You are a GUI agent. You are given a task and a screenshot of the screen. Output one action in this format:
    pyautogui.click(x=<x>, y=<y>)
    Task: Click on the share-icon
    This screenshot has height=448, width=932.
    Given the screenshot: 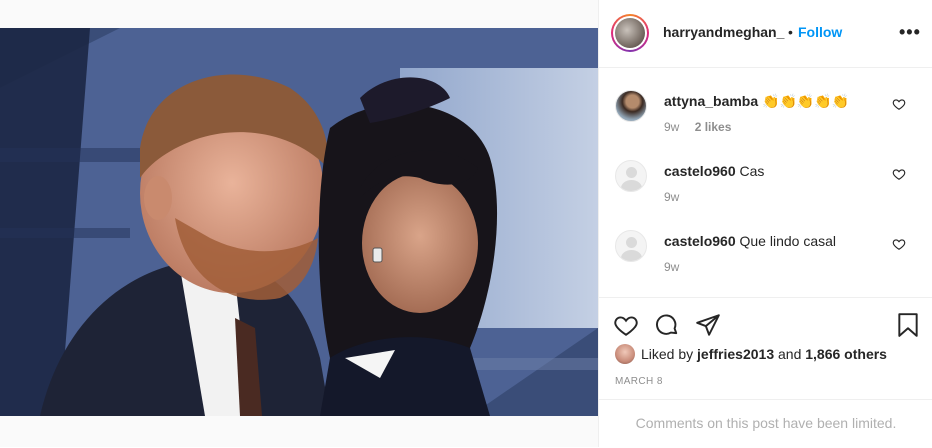 What is the action you would take?
    pyautogui.click(x=708, y=325)
    